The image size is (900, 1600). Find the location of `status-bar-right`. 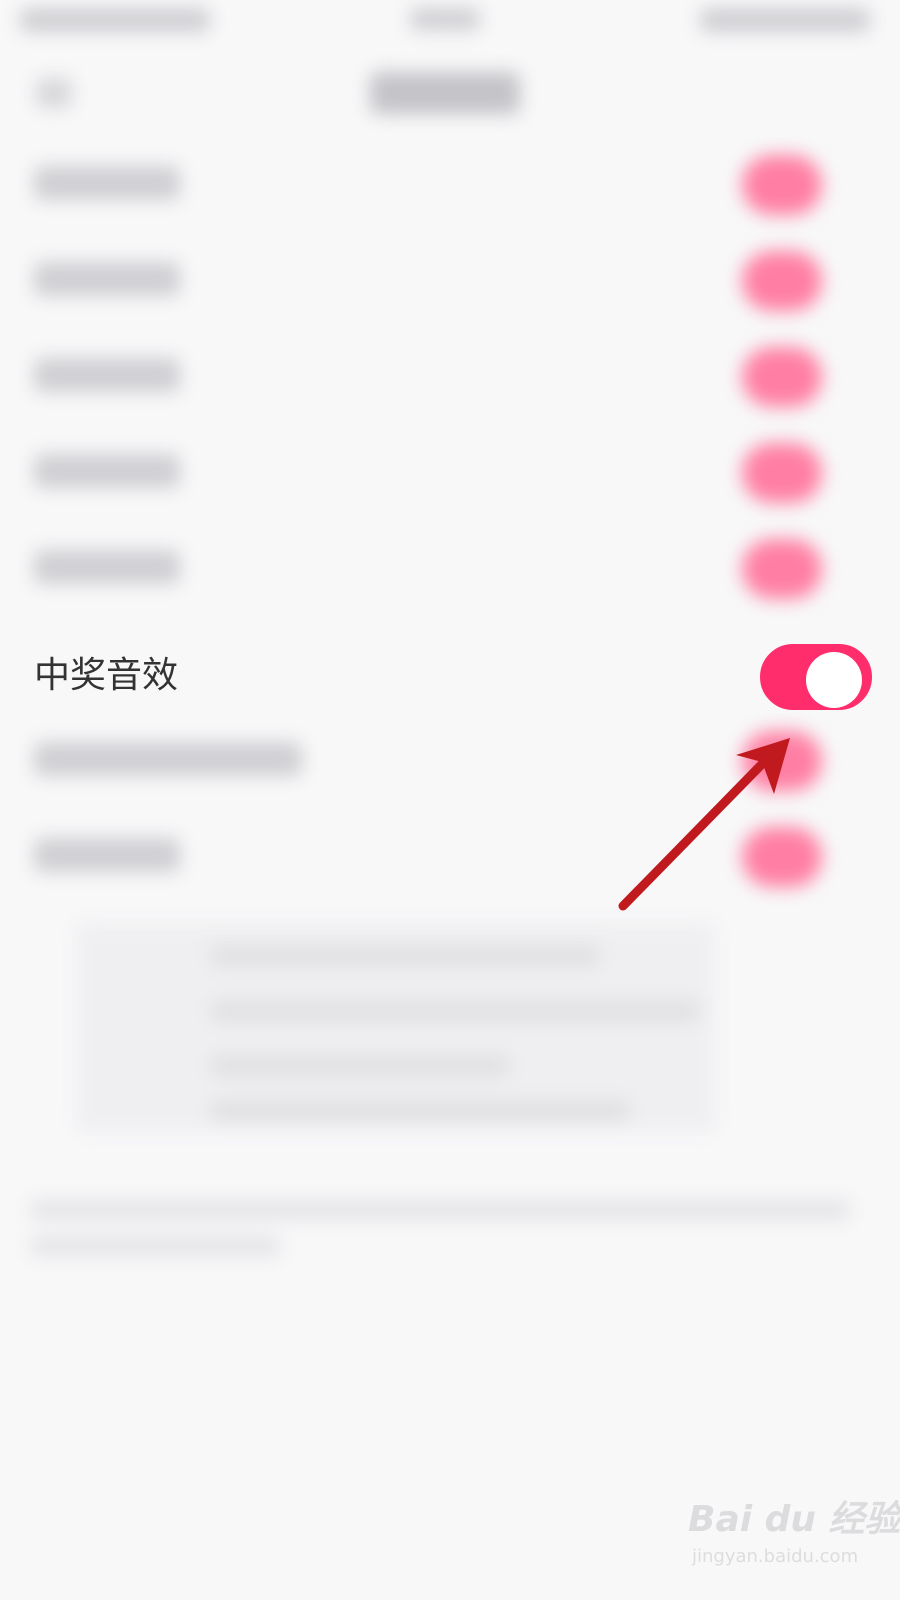

status-bar-right is located at coordinates (785, 20).